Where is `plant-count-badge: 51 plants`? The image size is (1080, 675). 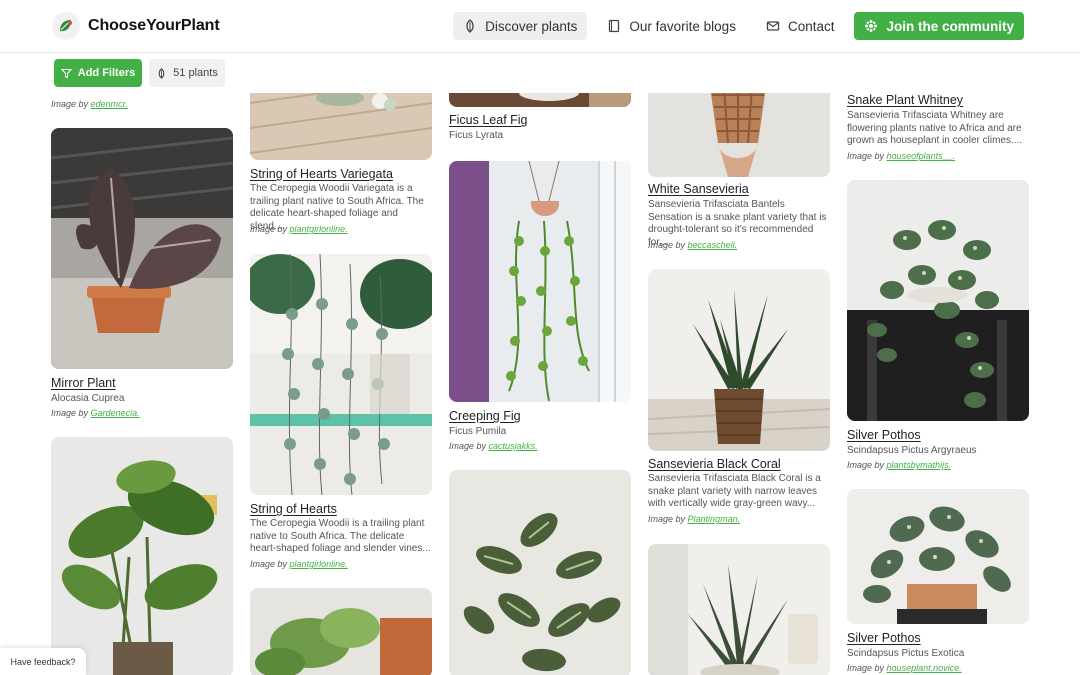 plant-count-badge: 51 plants is located at coordinates (187, 73).